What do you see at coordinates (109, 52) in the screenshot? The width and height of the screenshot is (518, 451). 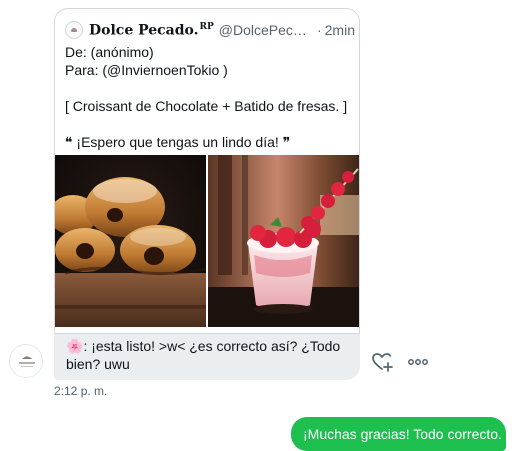 I see `quoted-line-from: De: (anónimo)` at bounding box center [109, 52].